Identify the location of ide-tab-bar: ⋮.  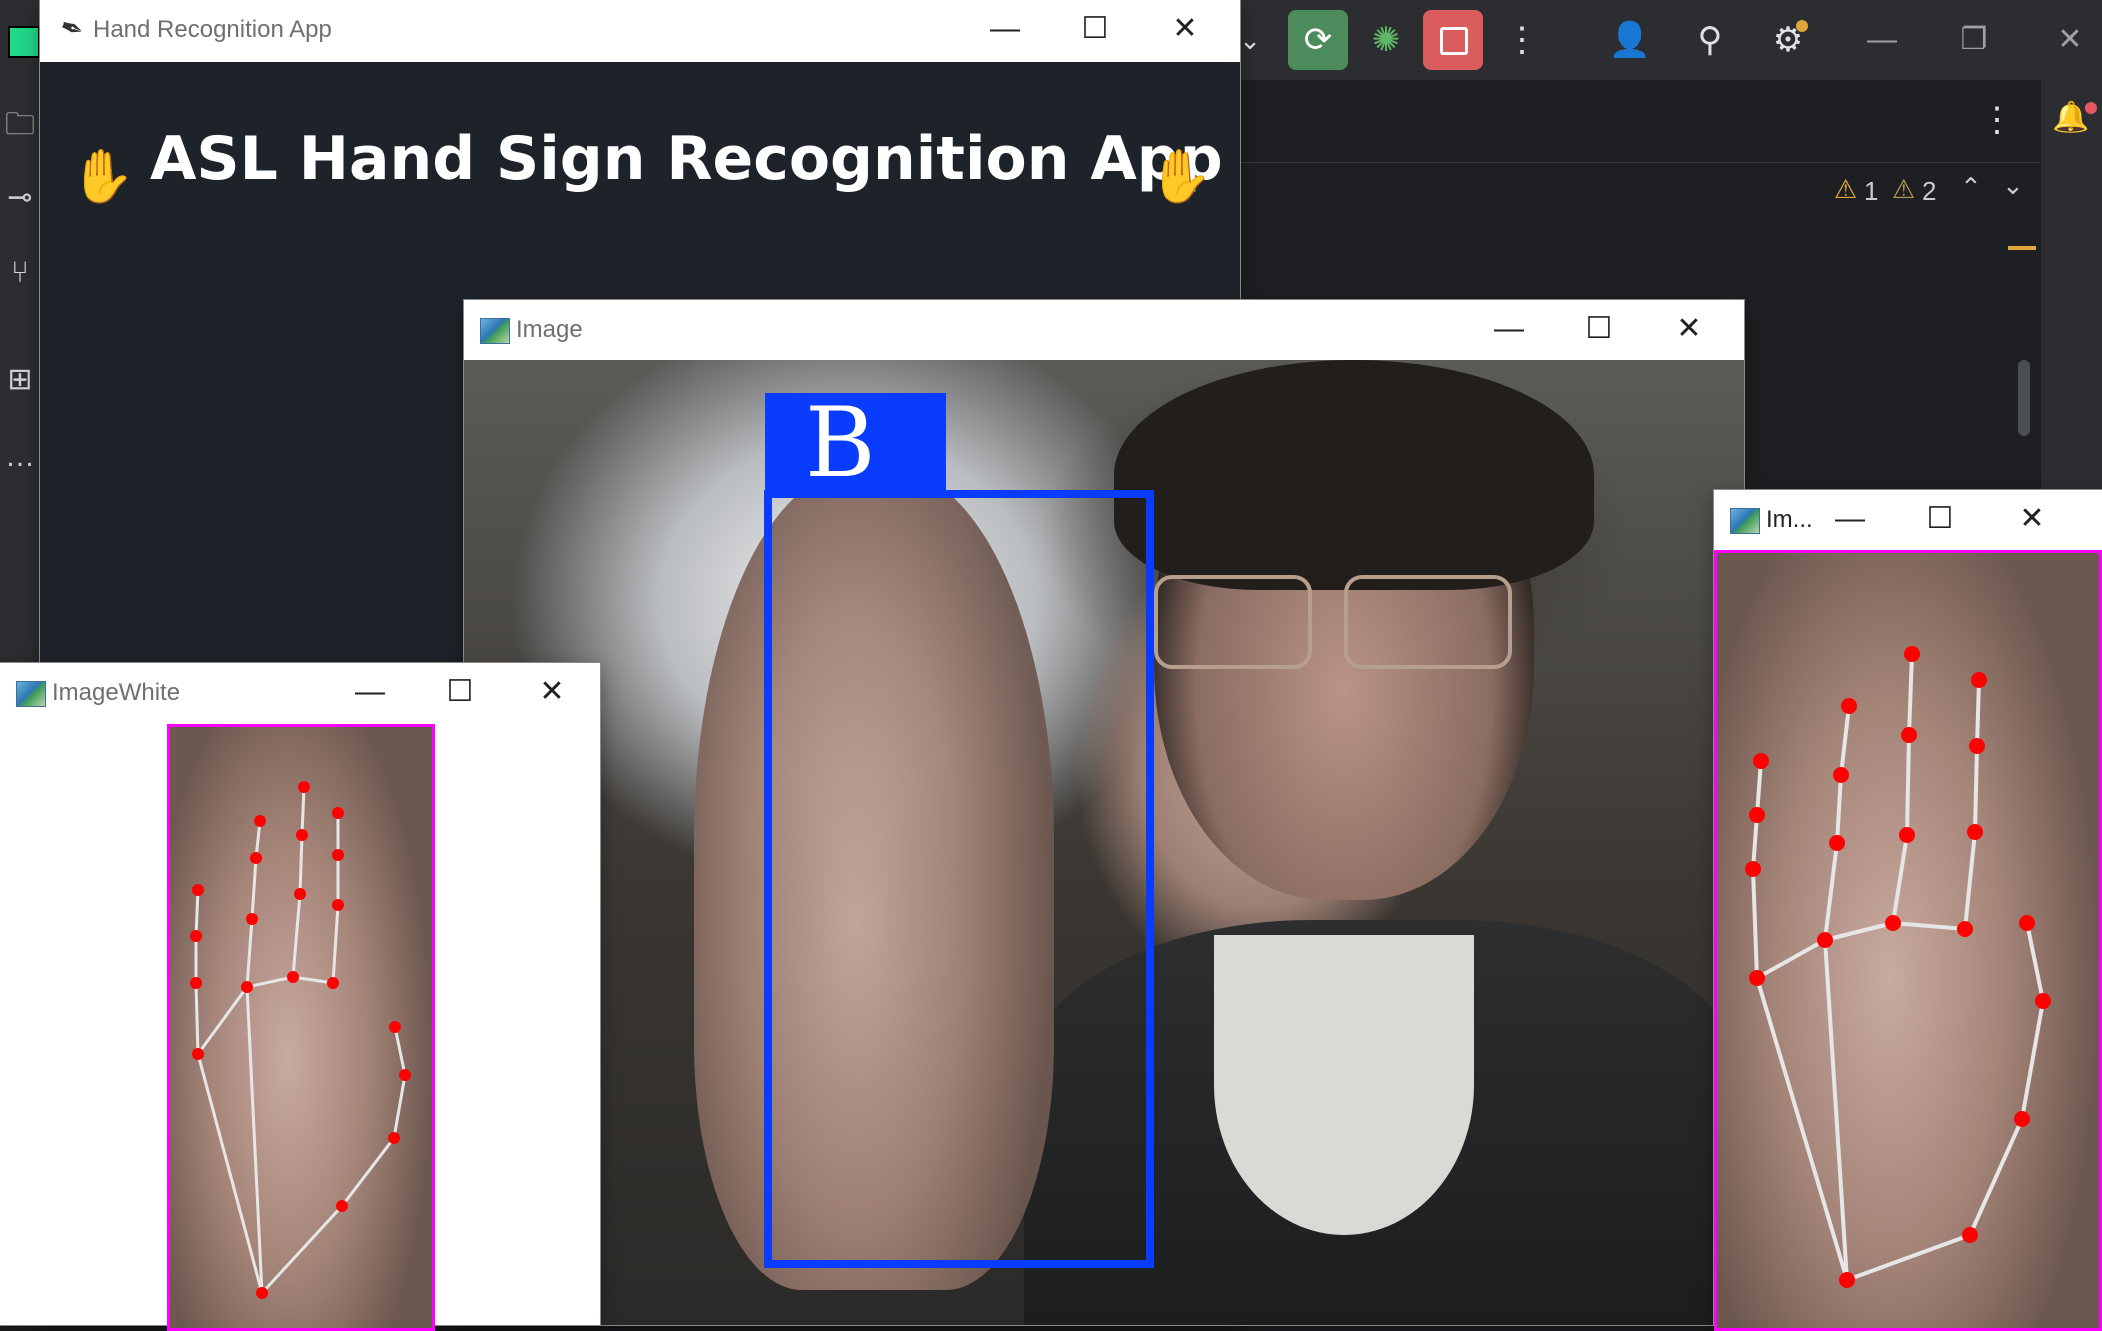
(1640, 121).